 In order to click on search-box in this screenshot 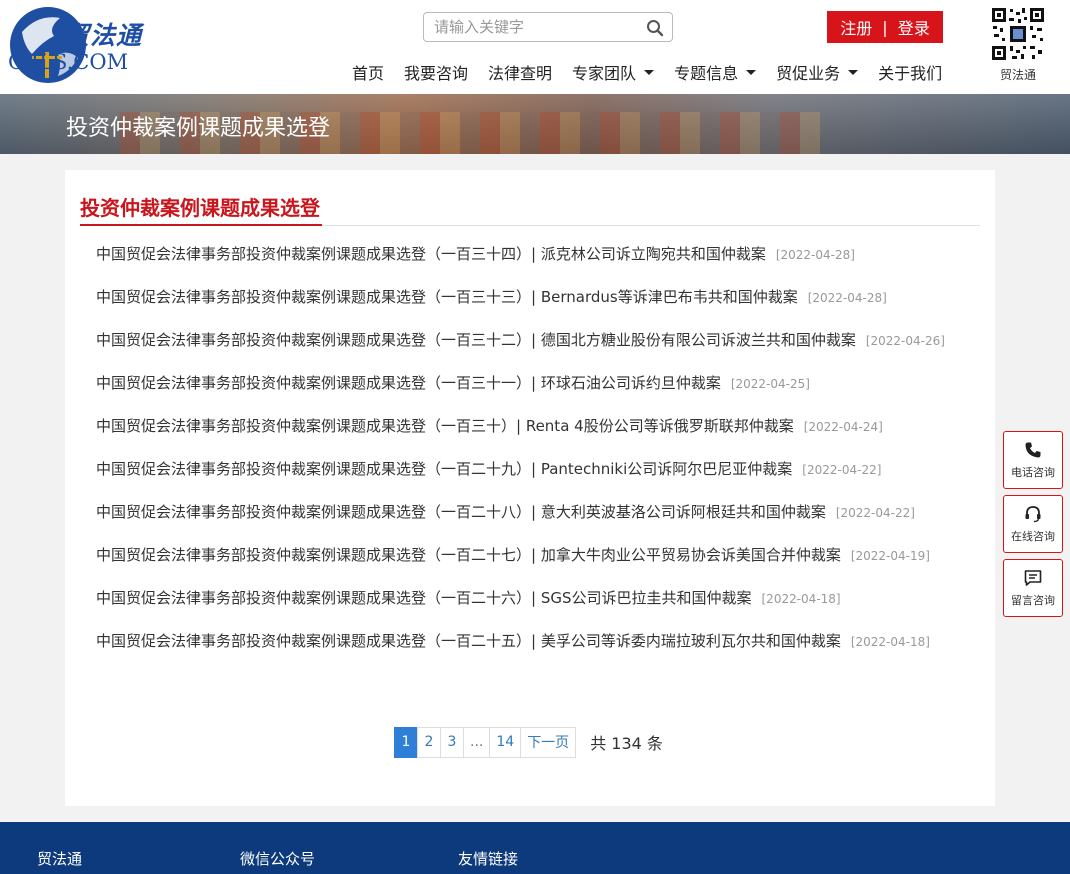, I will do `click(548, 27)`.